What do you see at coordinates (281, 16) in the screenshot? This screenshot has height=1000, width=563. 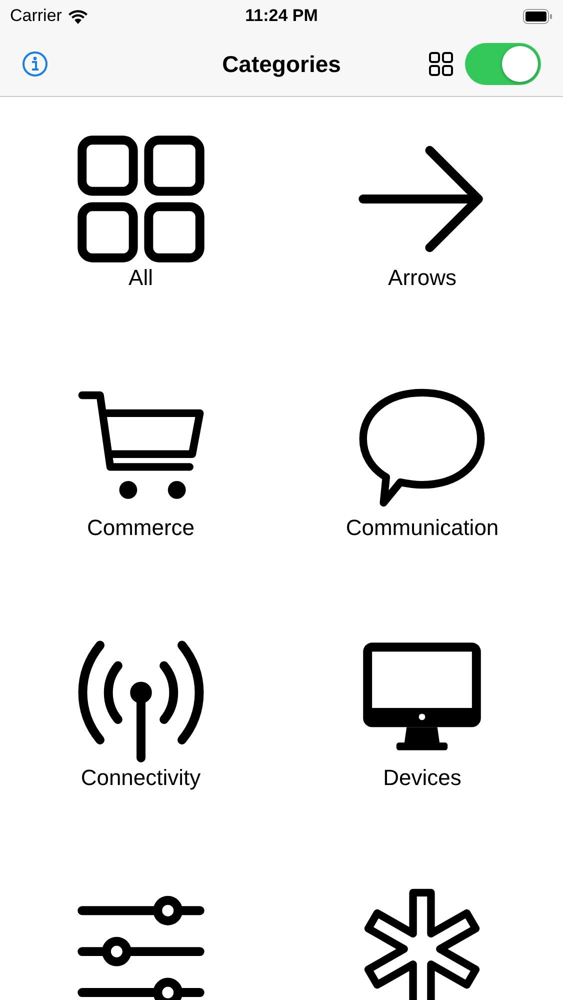 I see `clock-time: 11:24 PM` at bounding box center [281, 16].